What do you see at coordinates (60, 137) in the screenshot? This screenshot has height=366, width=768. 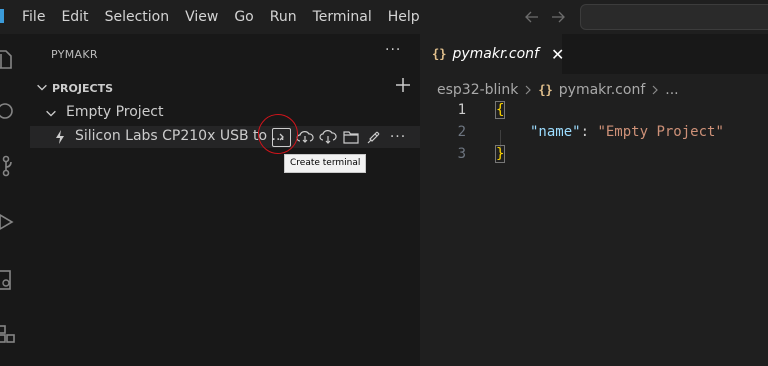 I see `lightning-icon` at bounding box center [60, 137].